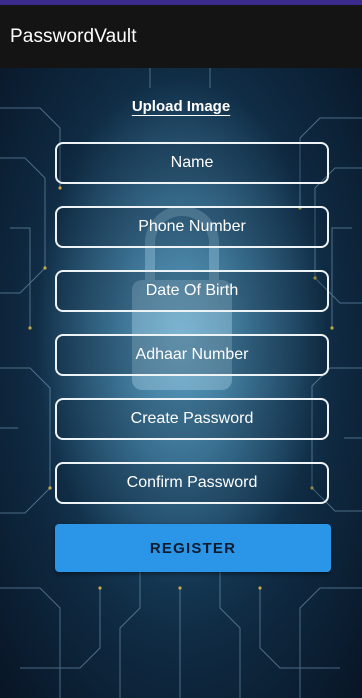 The image size is (362, 698). Describe the element at coordinates (181, 36) in the screenshot. I see `app-bar: PasswordVault` at that location.